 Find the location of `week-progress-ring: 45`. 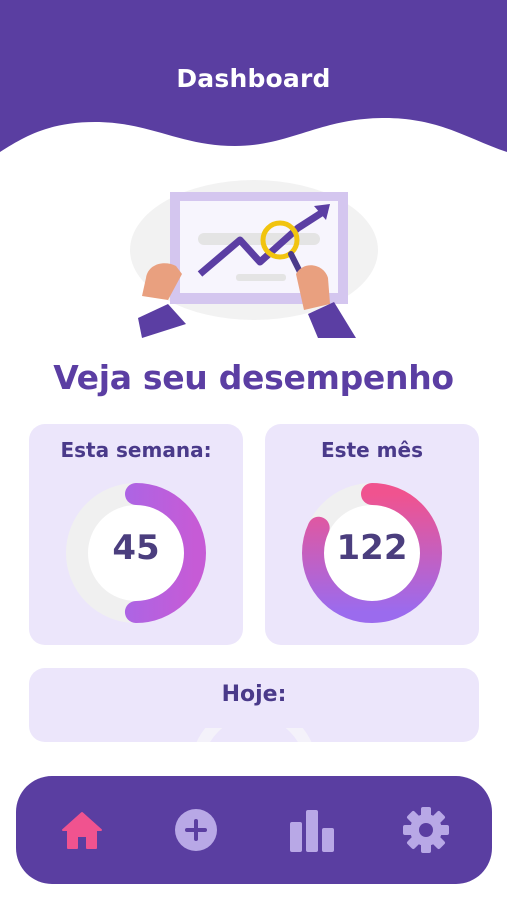

week-progress-ring: 45 is located at coordinates (136, 553).